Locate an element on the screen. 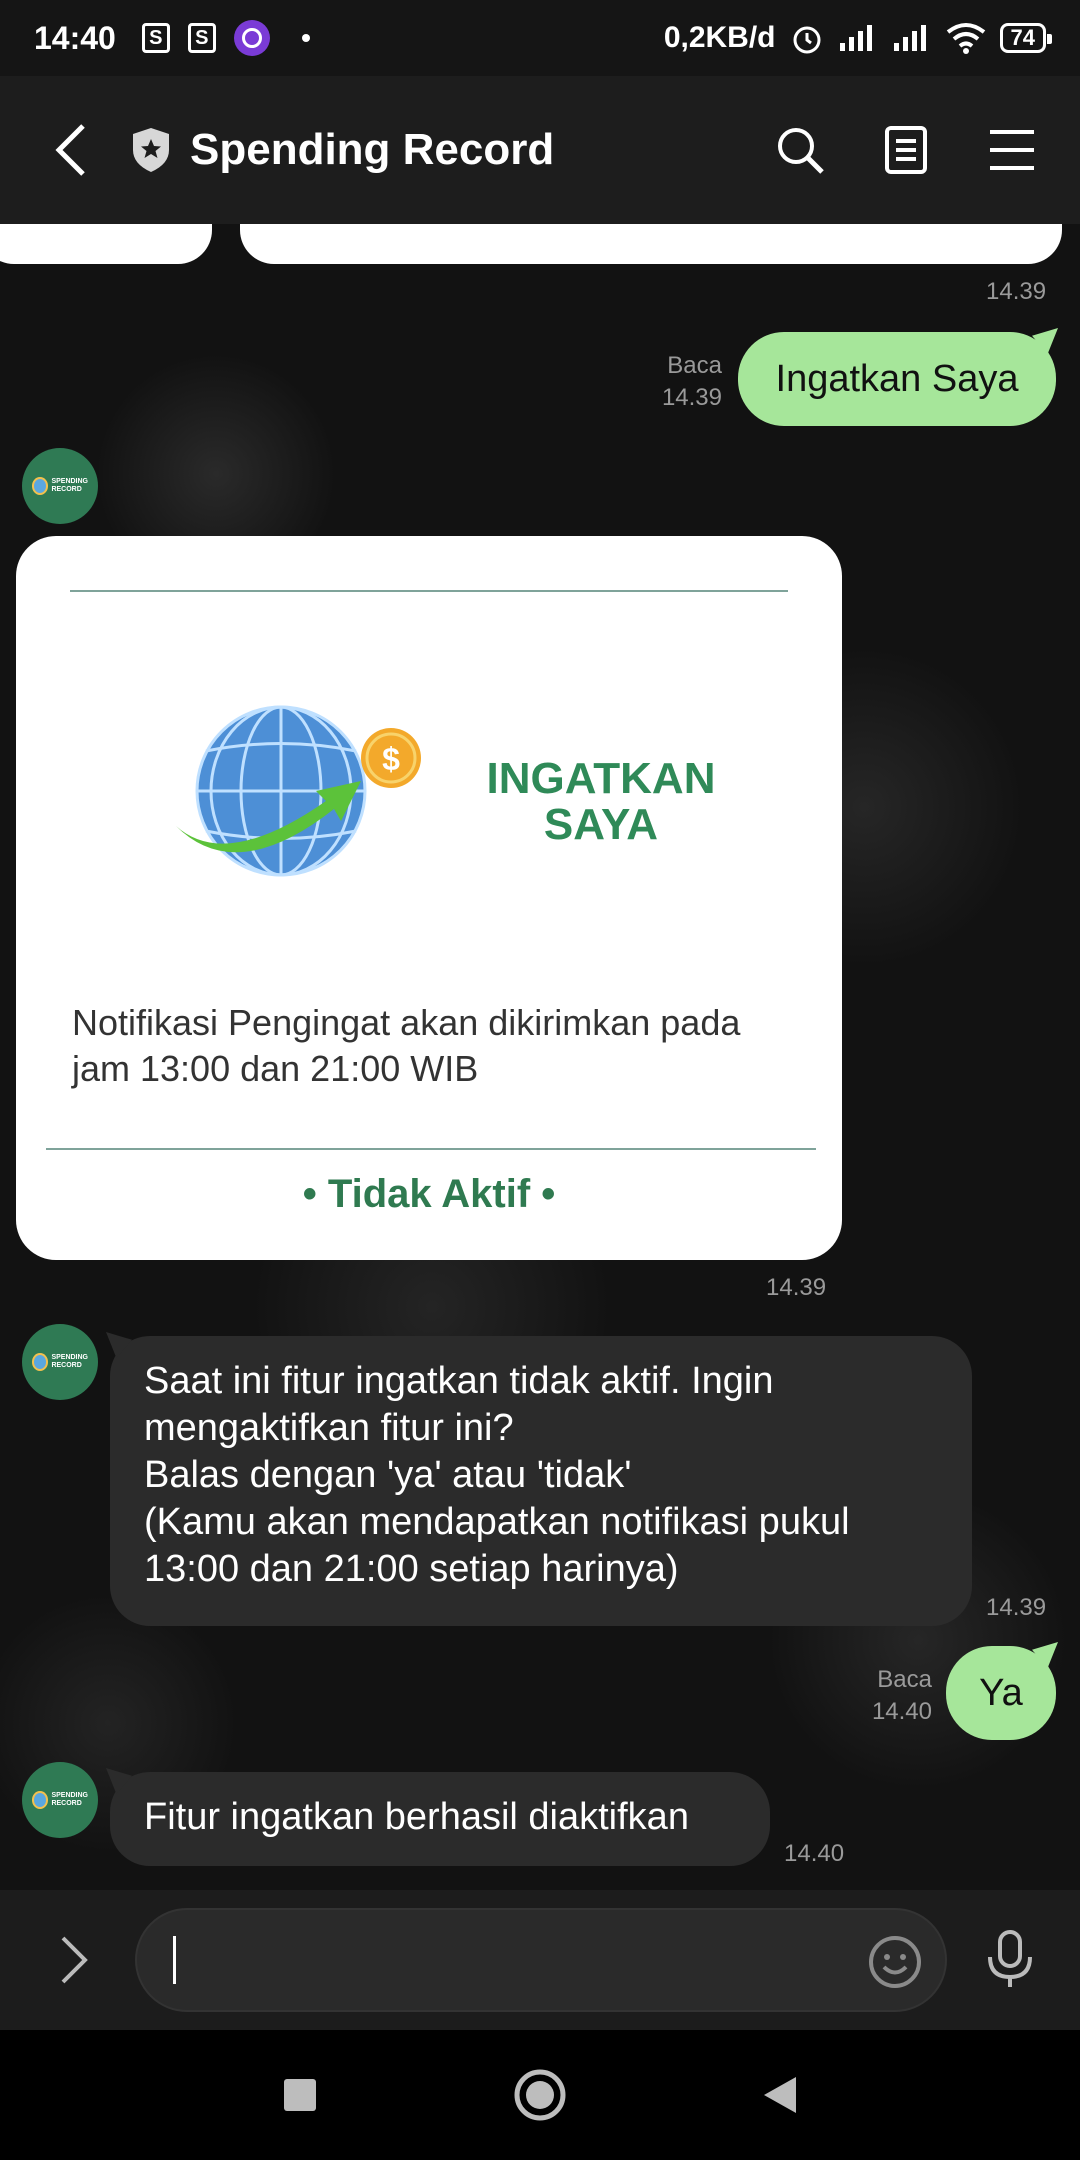  message-field is located at coordinates (540, 1960).